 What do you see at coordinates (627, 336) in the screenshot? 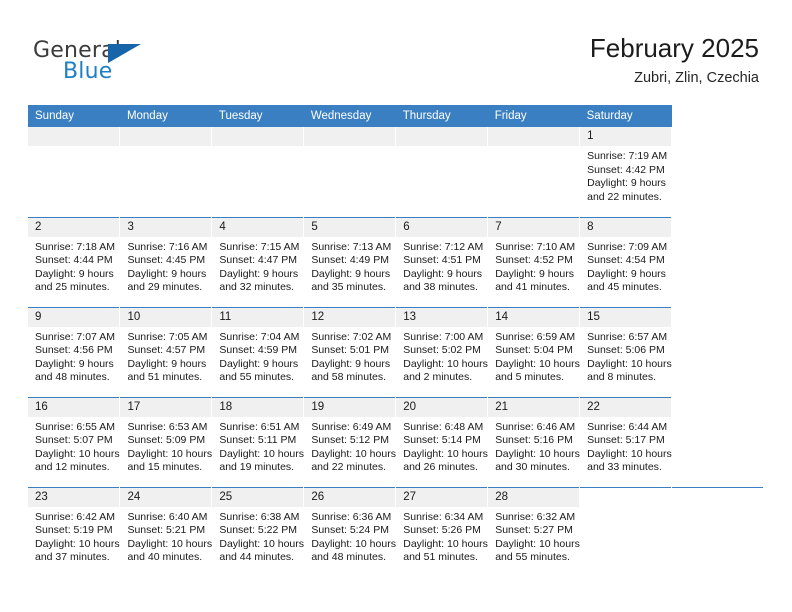
I see `sunrise-time: Sunrise: 6:57 AM` at bounding box center [627, 336].